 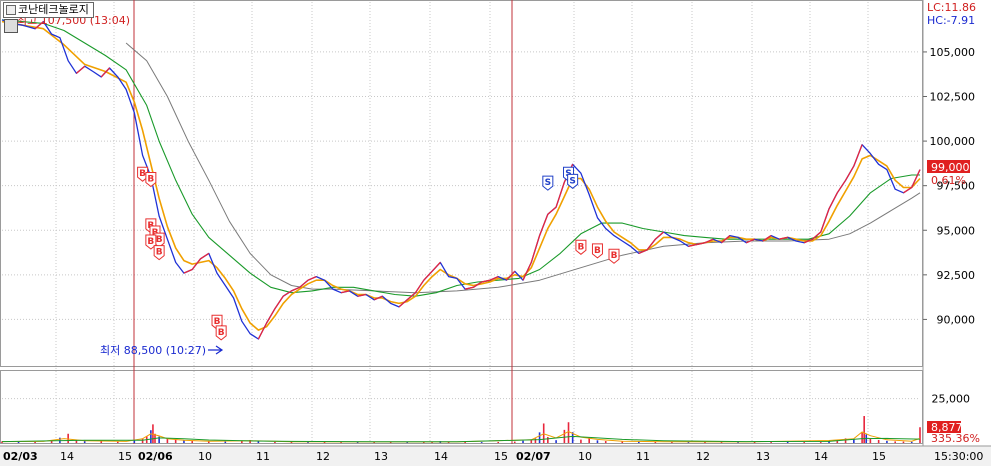 I want to click on y-tick-label: 102,500, so click(x=953, y=97).